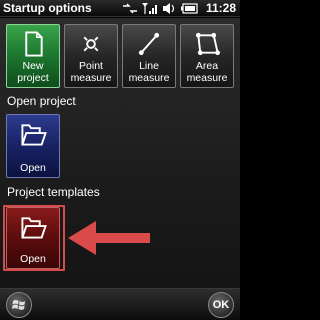 The image size is (320, 320). I want to click on area-measure-label: Area measure, so click(207, 72).